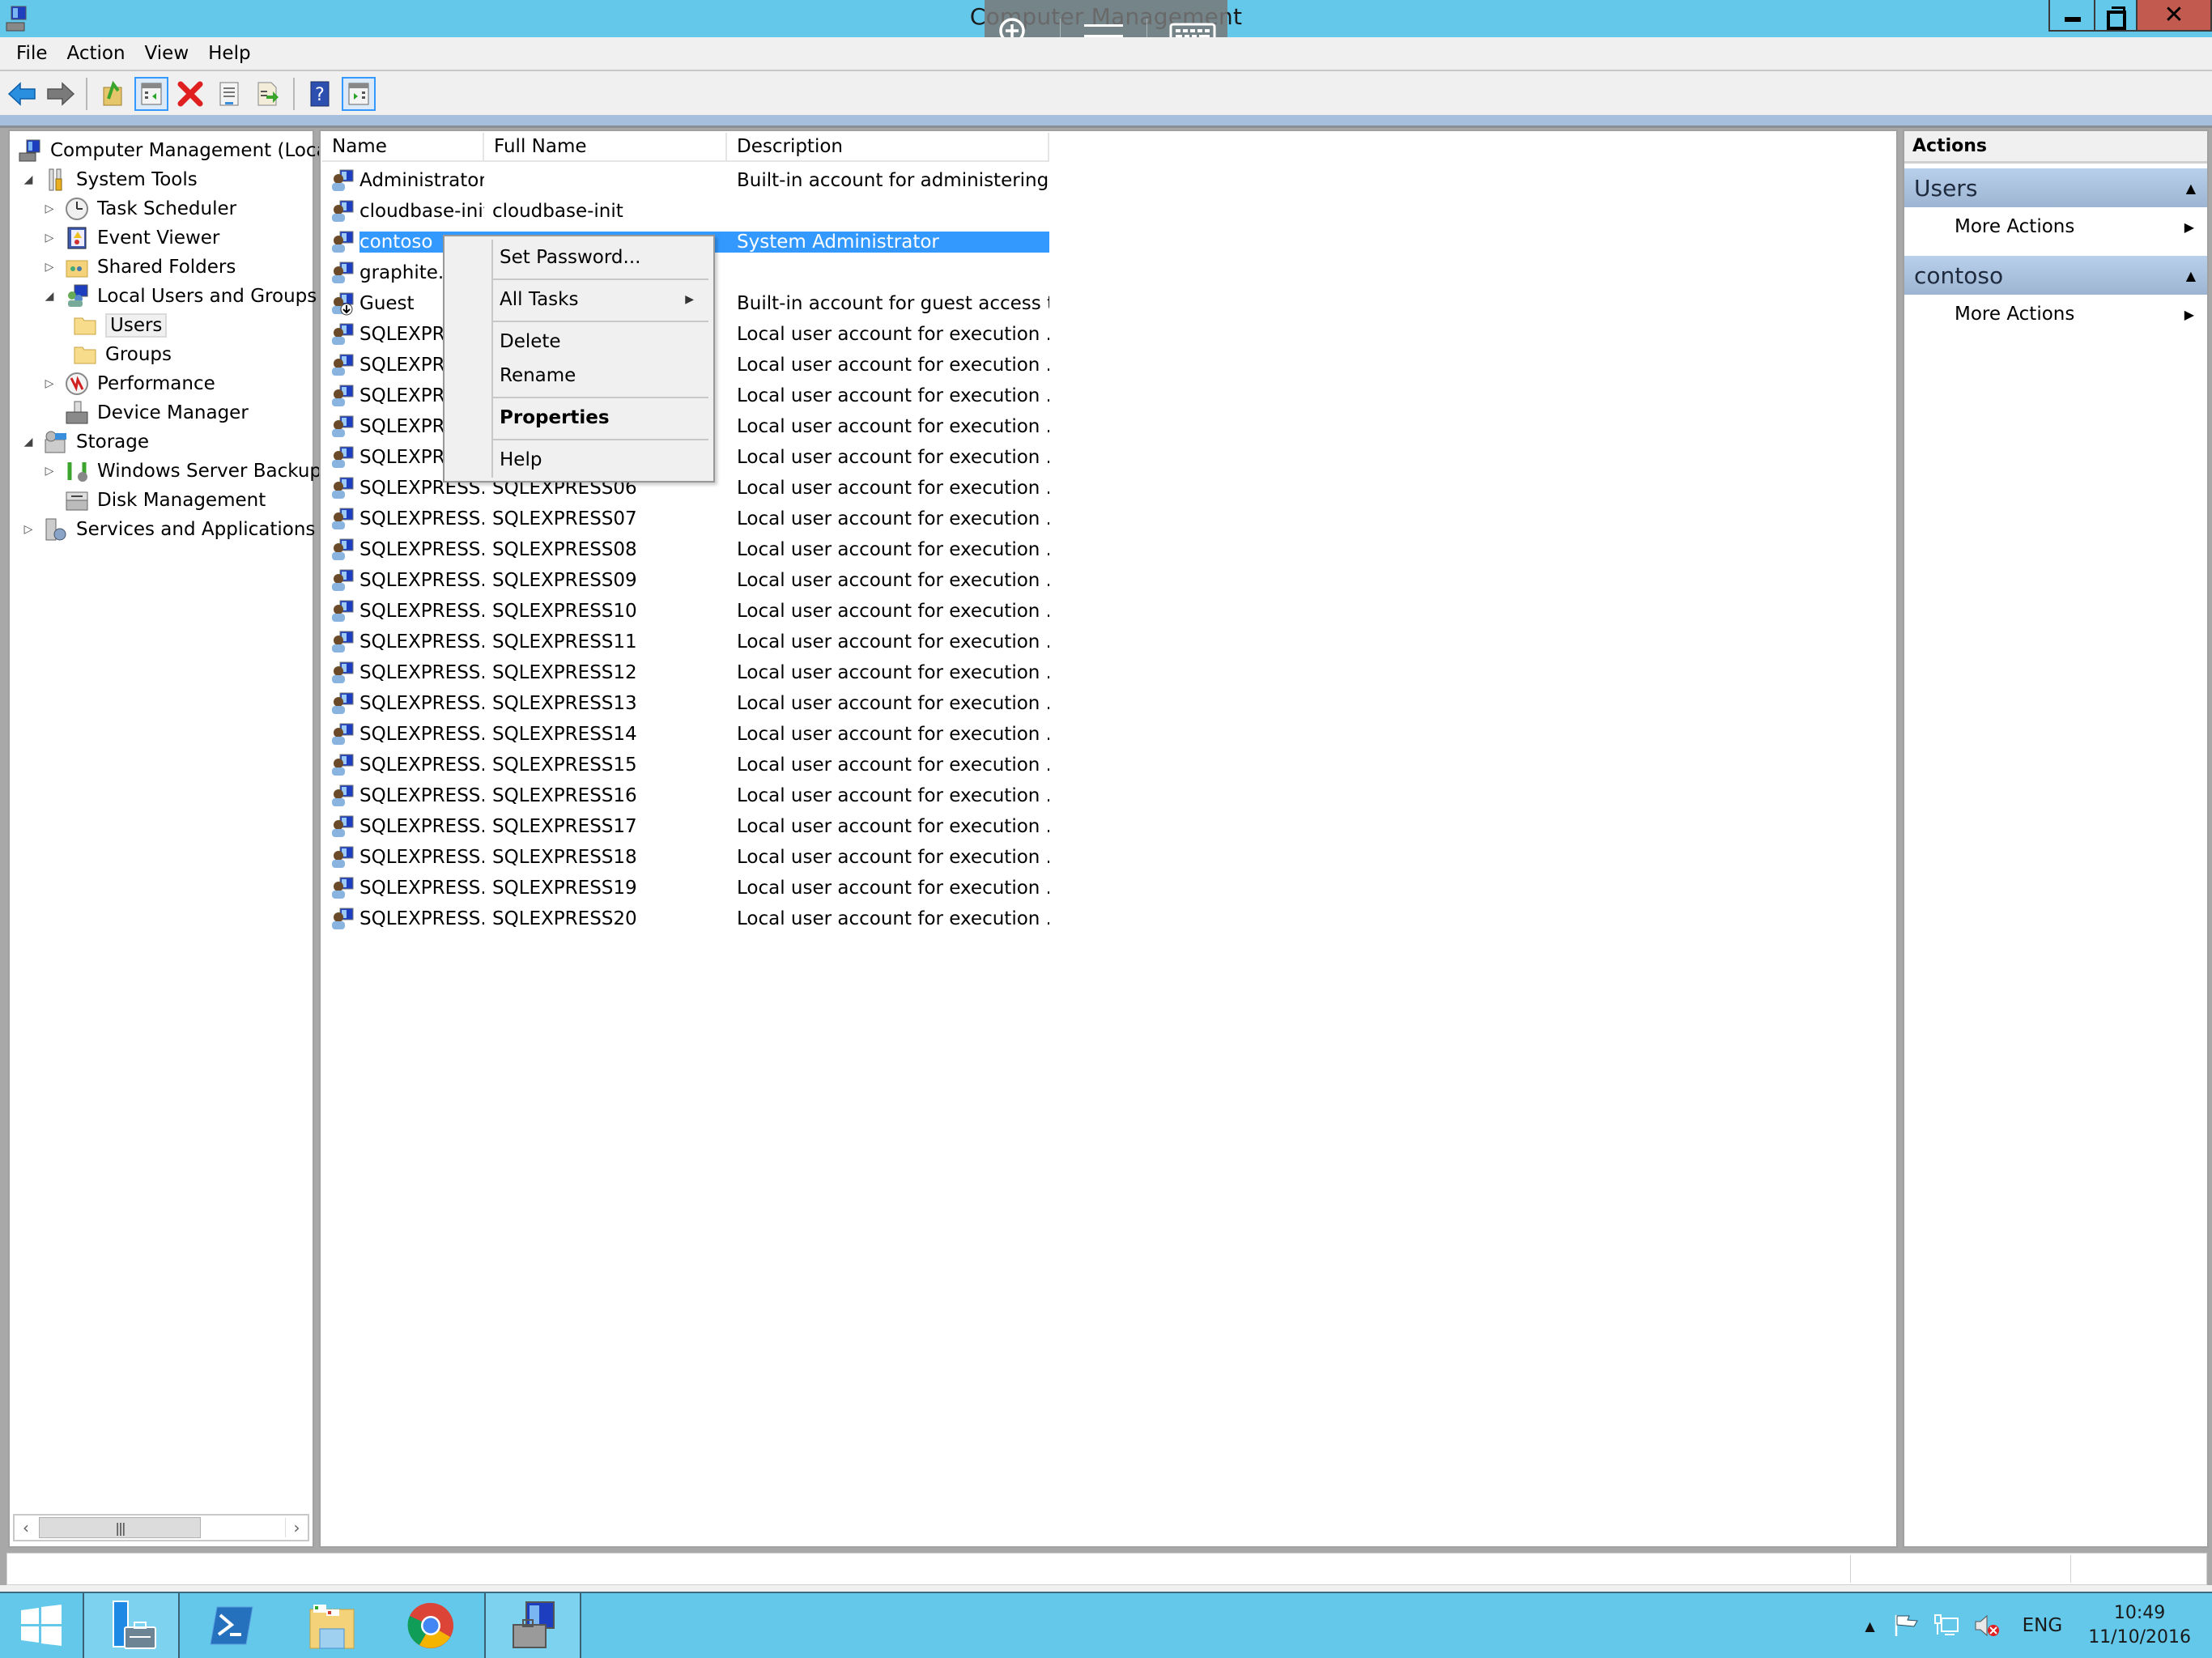  What do you see at coordinates (2139, 1625) in the screenshot?
I see `clock: 10:49 11/10/2016` at bounding box center [2139, 1625].